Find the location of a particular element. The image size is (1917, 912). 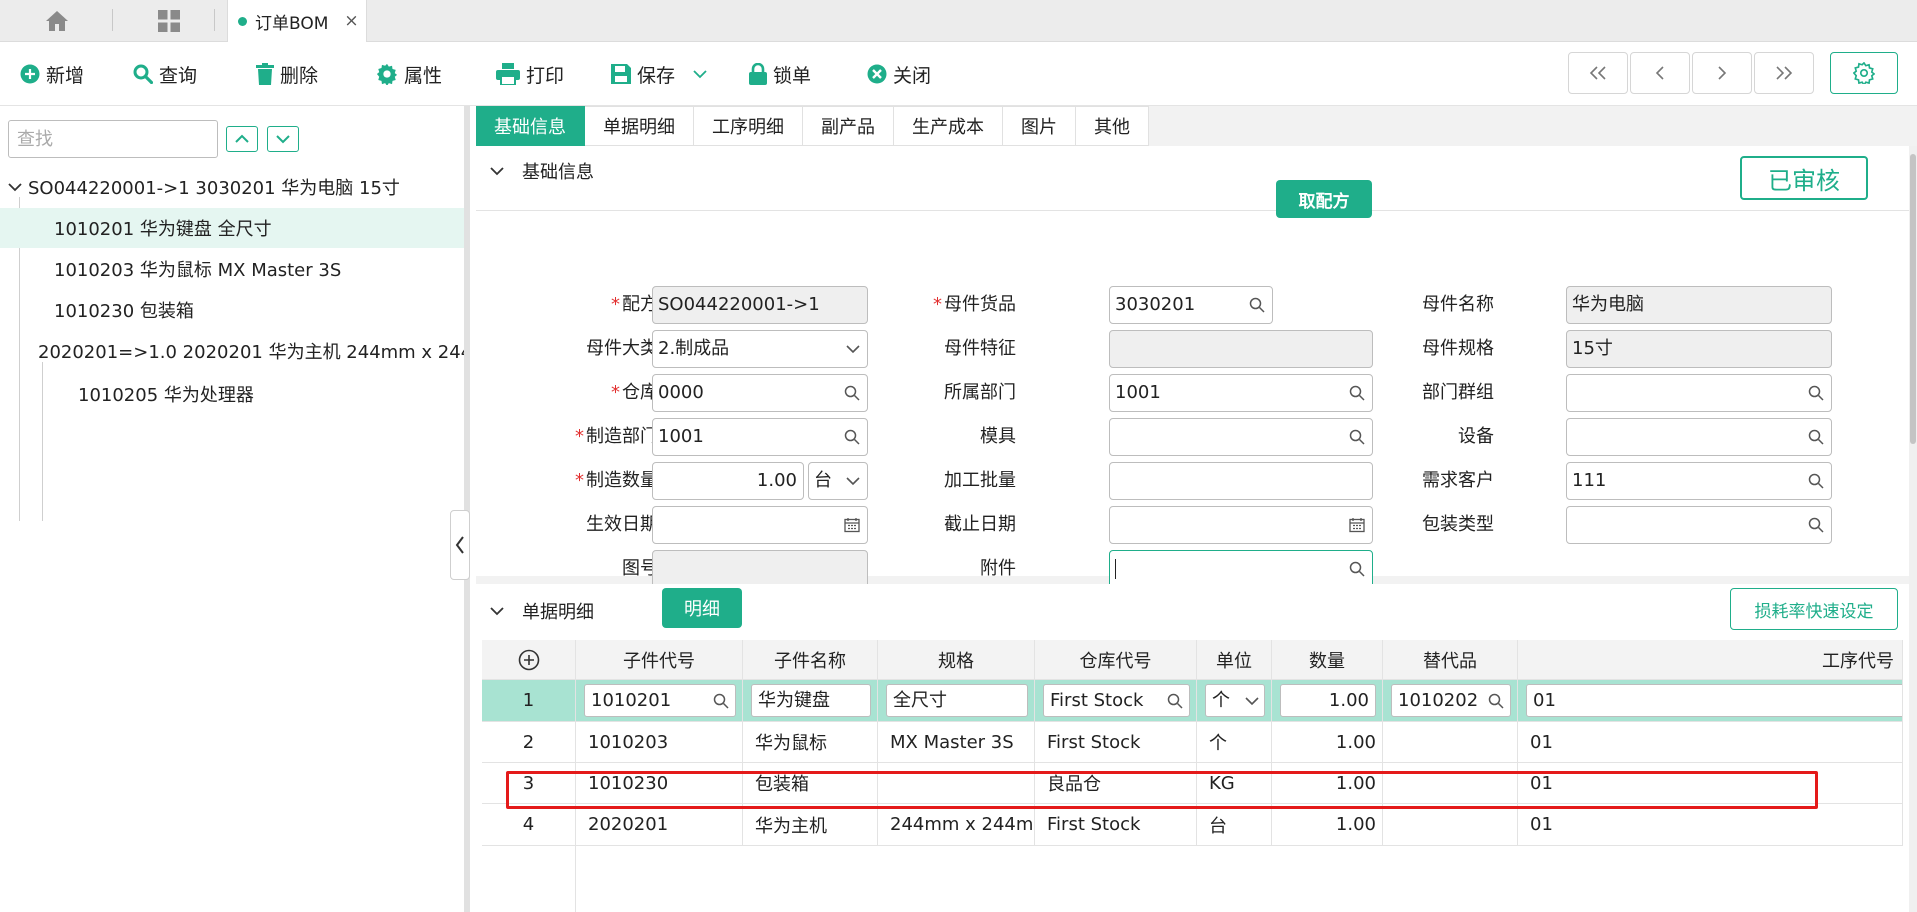

cell-name: 华为鼠标 is located at coordinates (810, 742).